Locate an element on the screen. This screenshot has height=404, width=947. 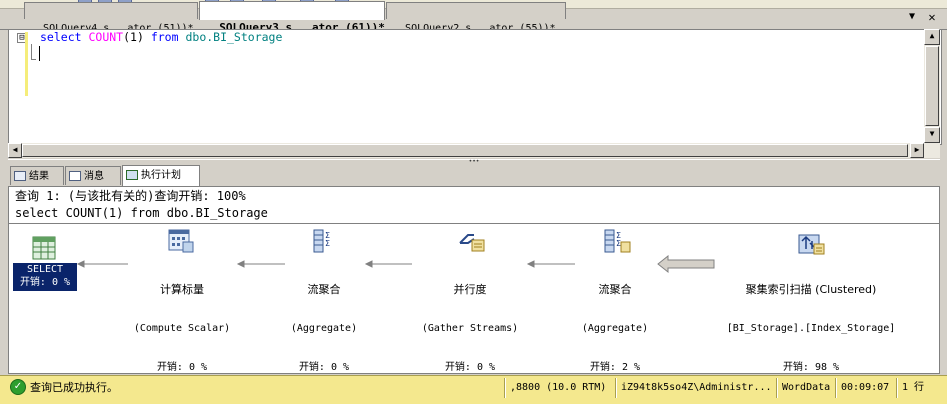
operator-name: 计算标量 is located at coordinates (182, 289).